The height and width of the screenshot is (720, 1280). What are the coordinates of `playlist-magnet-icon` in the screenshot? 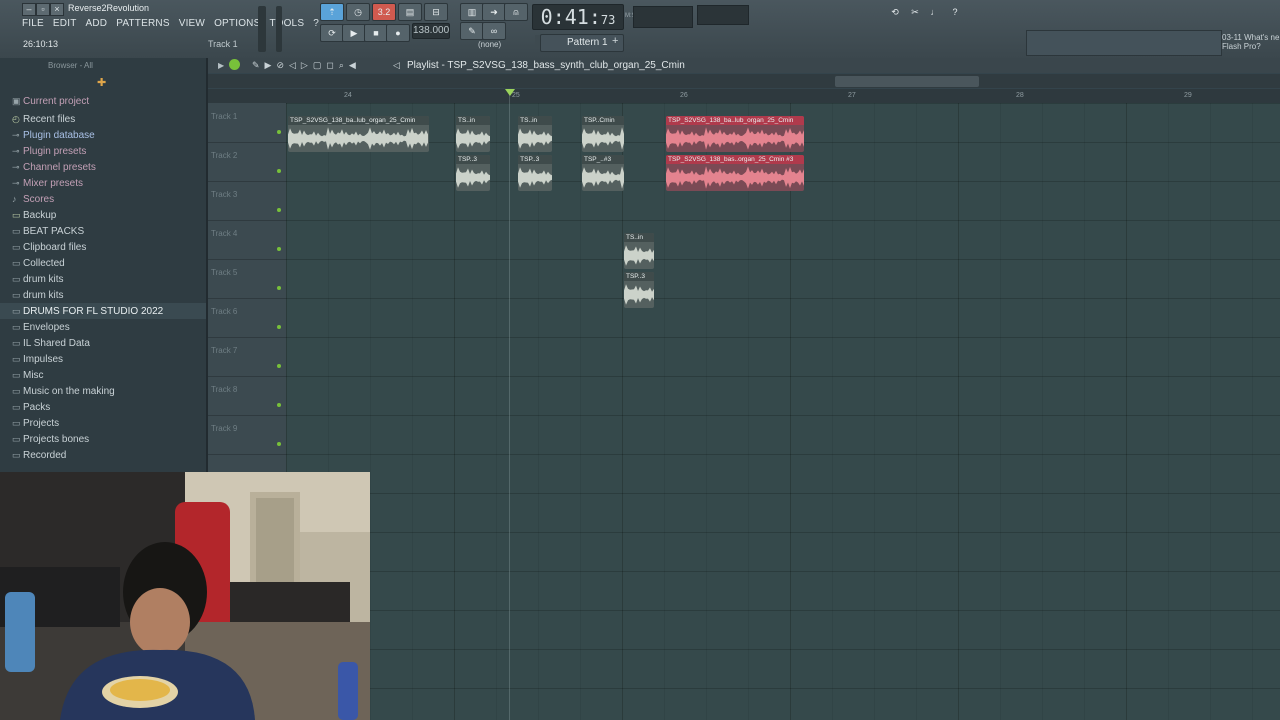 It's located at (234, 64).